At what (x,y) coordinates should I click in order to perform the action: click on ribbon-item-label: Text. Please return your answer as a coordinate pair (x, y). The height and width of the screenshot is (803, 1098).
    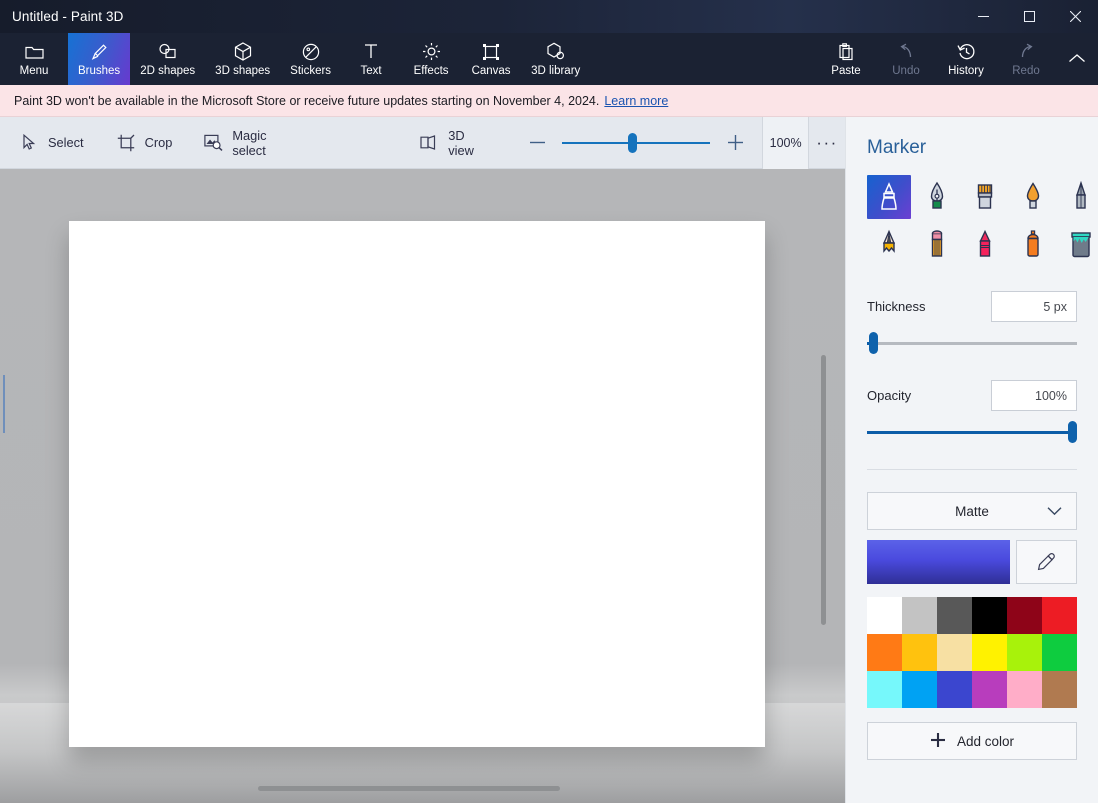
    Looking at the image, I should click on (371, 70).